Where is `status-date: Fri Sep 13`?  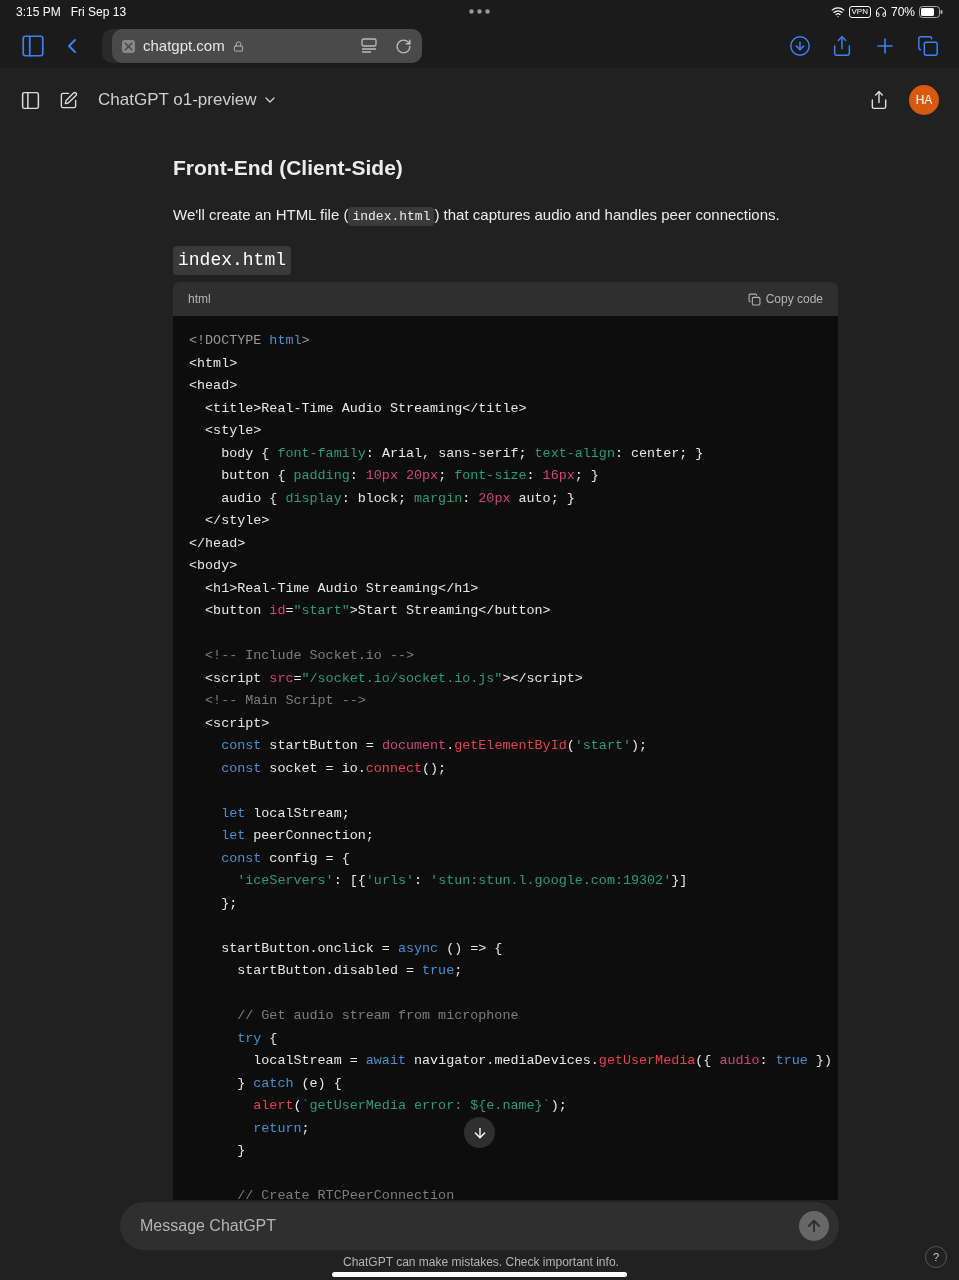 status-date: Fri Sep 13 is located at coordinates (98, 12).